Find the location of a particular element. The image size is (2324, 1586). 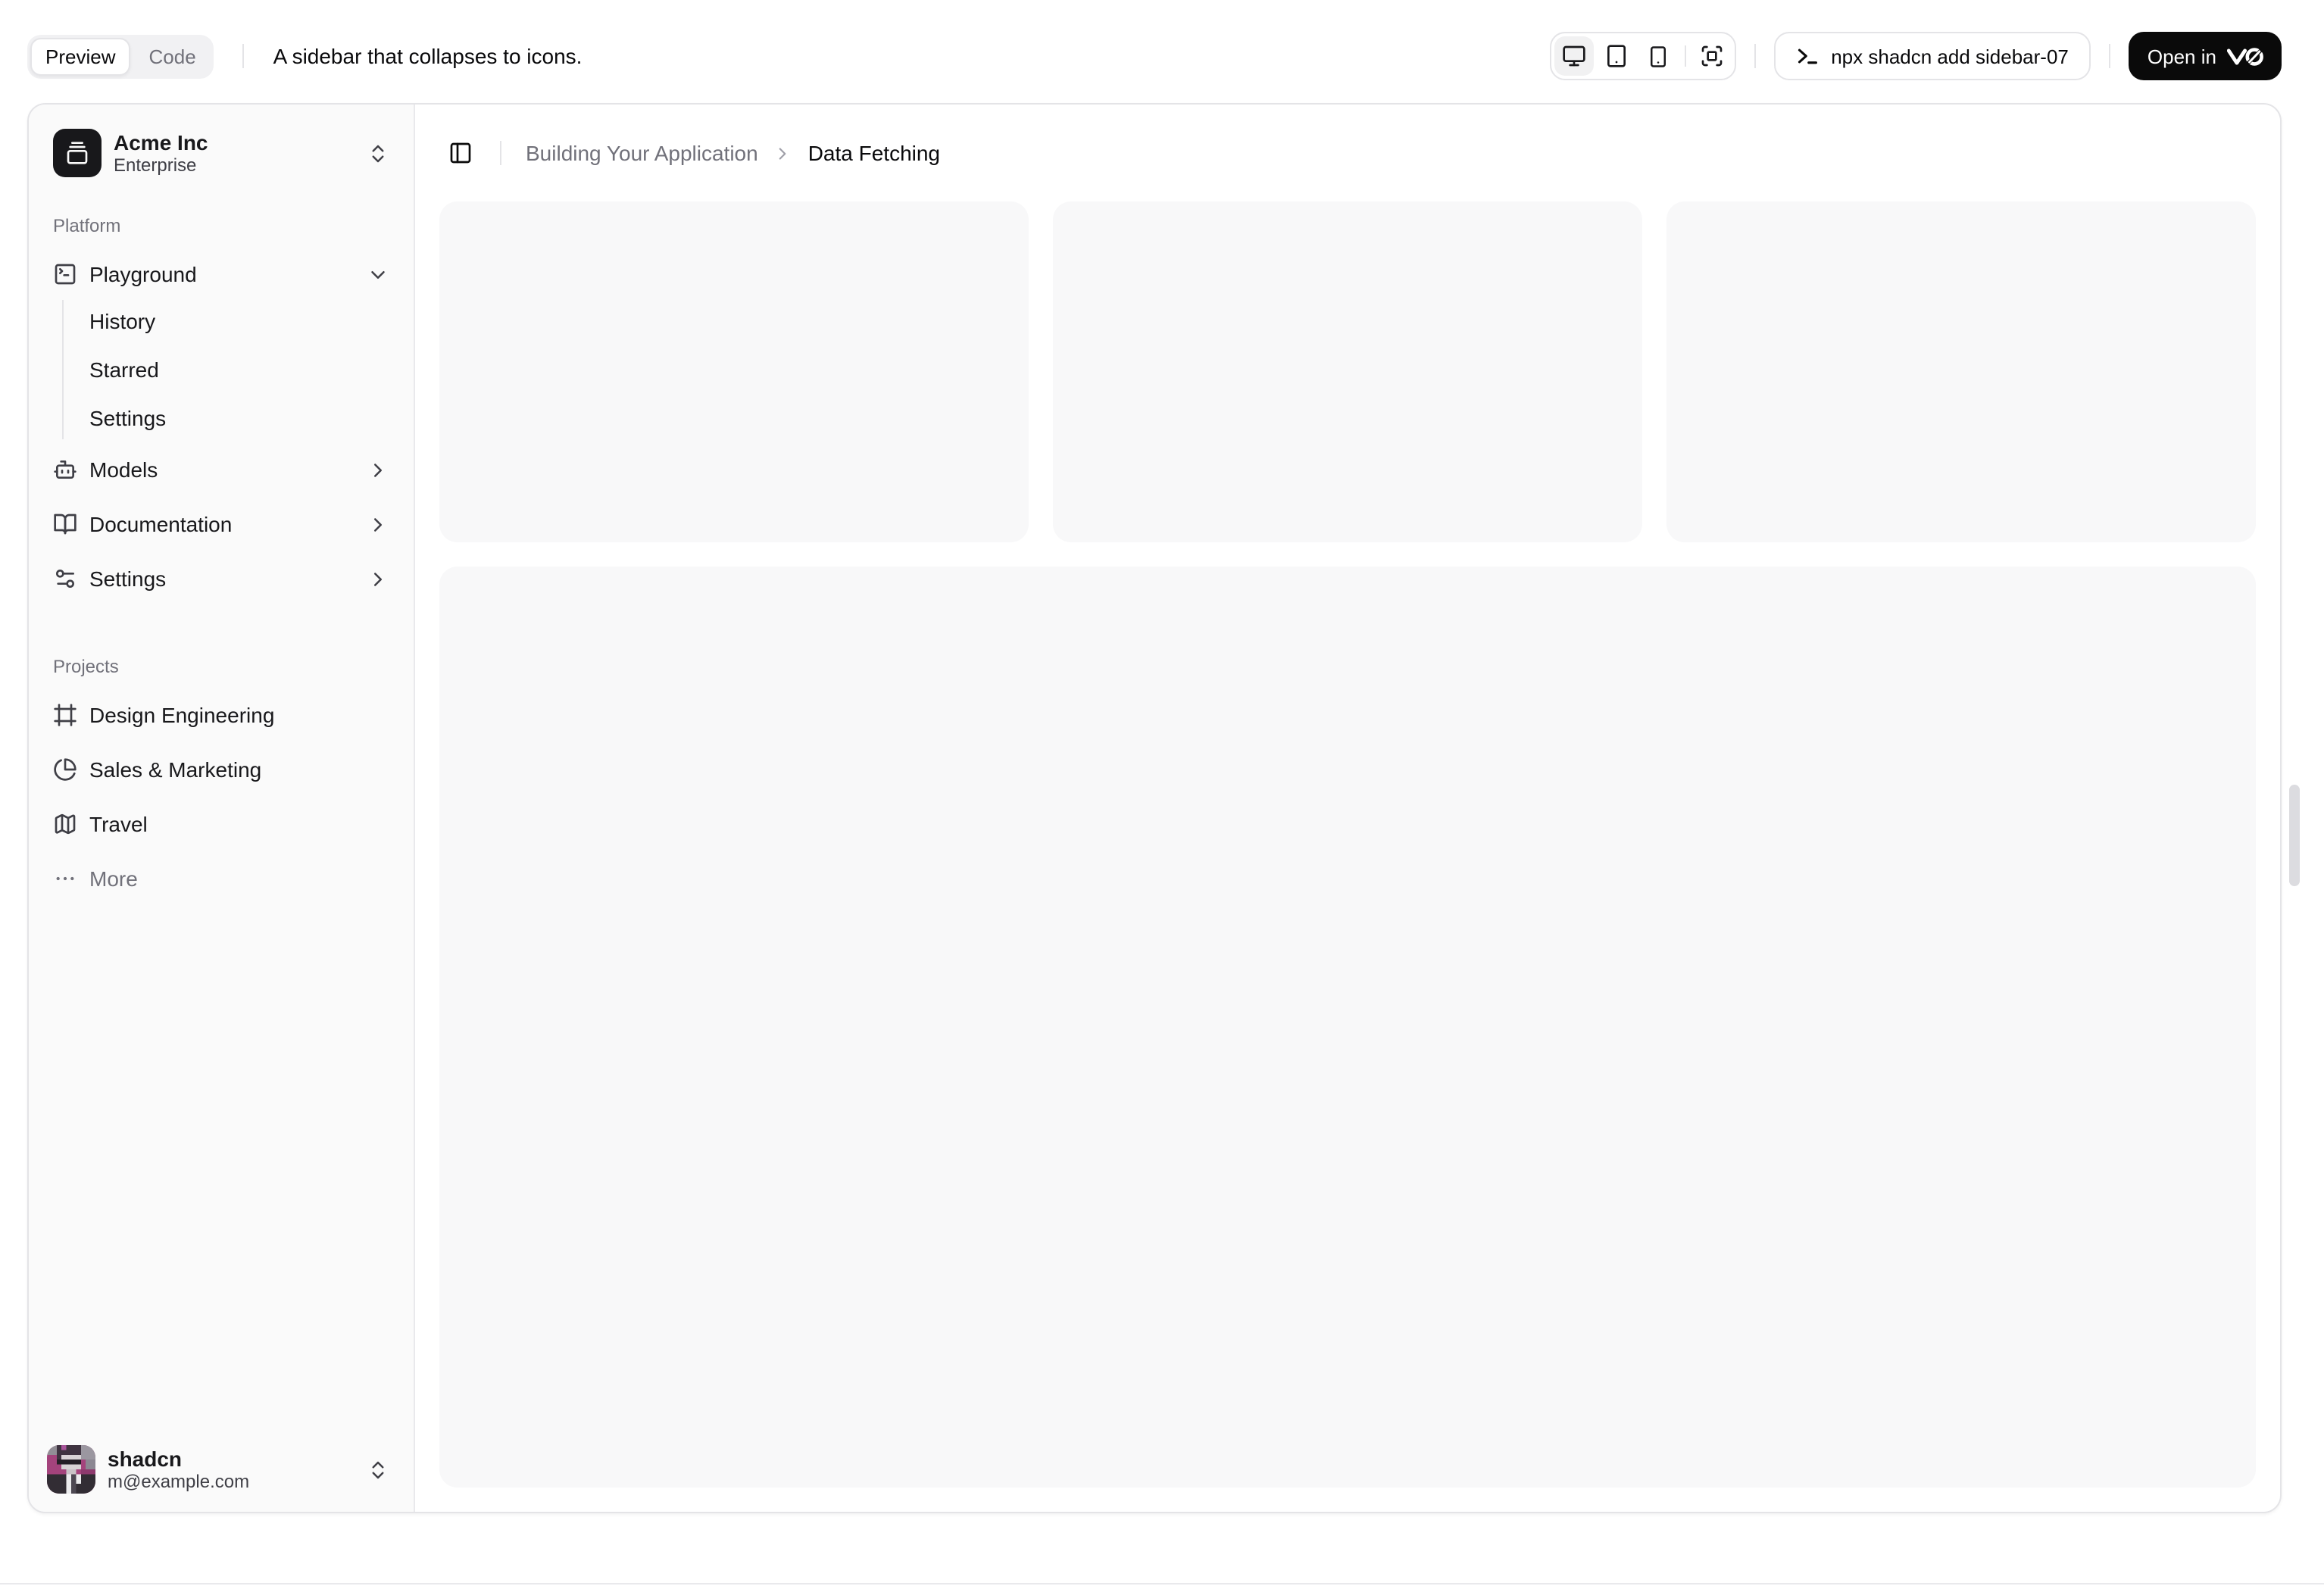

device-size-toggle-group is located at coordinates (1642, 56).